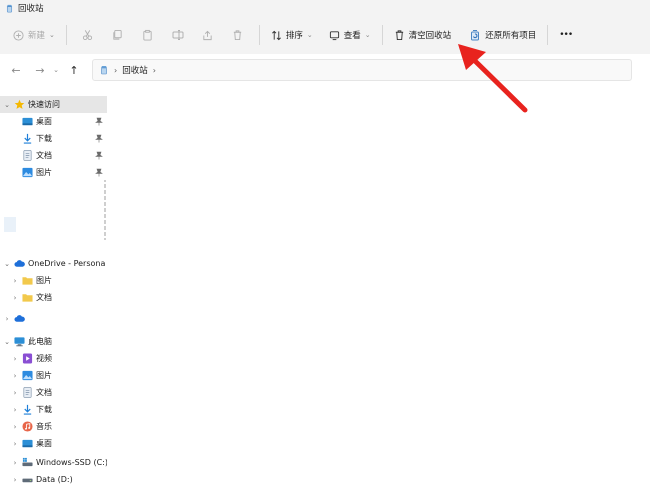 Image resolution: width=650 pixels, height=487 pixels. What do you see at coordinates (350, 35) in the screenshot?
I see `view-button: 查看 ⌄` at bounding box center [350, 35].